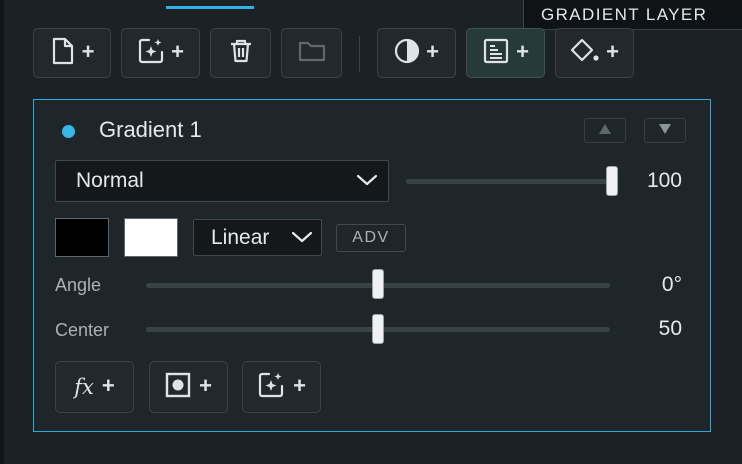  Describe the element at coordinates (82, 237) in the screenshot. I see `start-color-swatch` at that location.